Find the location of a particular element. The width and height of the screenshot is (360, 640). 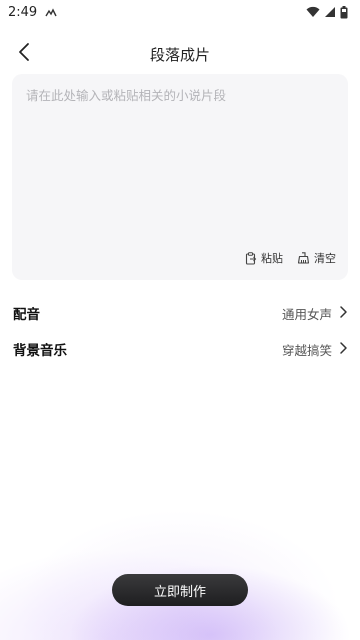

make-now-button: 立即制作 is located at coordinates (180, 590).